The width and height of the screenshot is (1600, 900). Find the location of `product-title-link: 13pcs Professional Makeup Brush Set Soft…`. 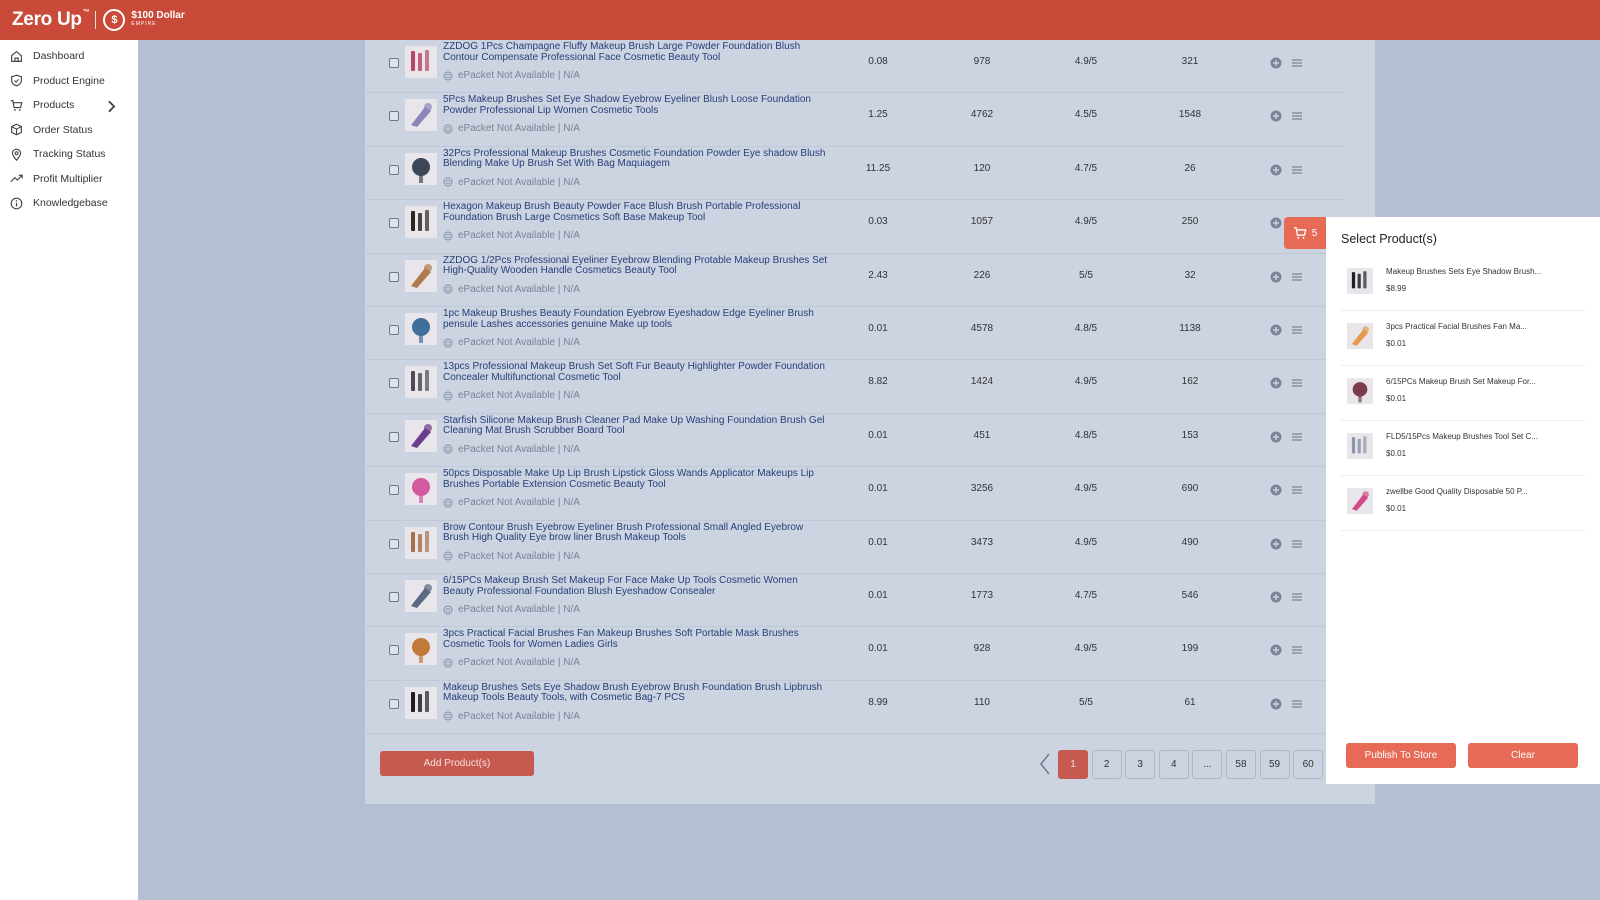

product-title-link: 13pcs Professional Makeup Brush Set Soft… is located at coordinates (635, 372).